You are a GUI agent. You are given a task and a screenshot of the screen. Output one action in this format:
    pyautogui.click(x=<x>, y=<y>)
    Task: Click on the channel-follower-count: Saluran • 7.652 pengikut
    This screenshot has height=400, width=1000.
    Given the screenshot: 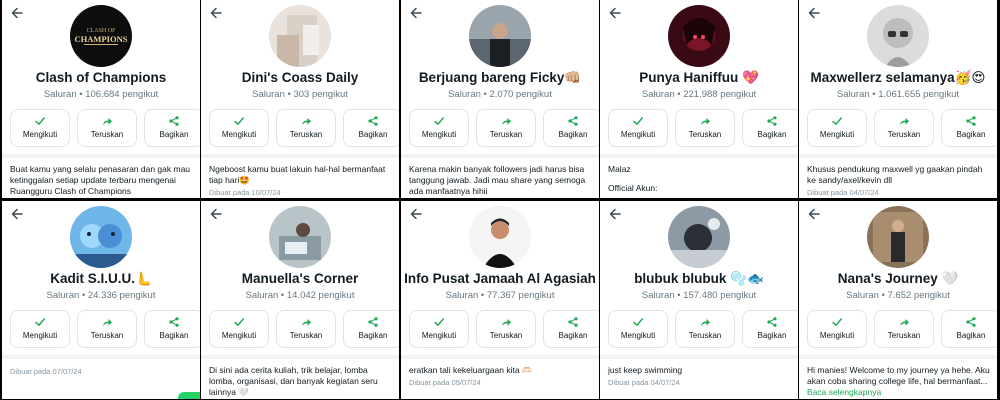 What is the action you would take?
    pyautogui.click(x=898, y=295)
    